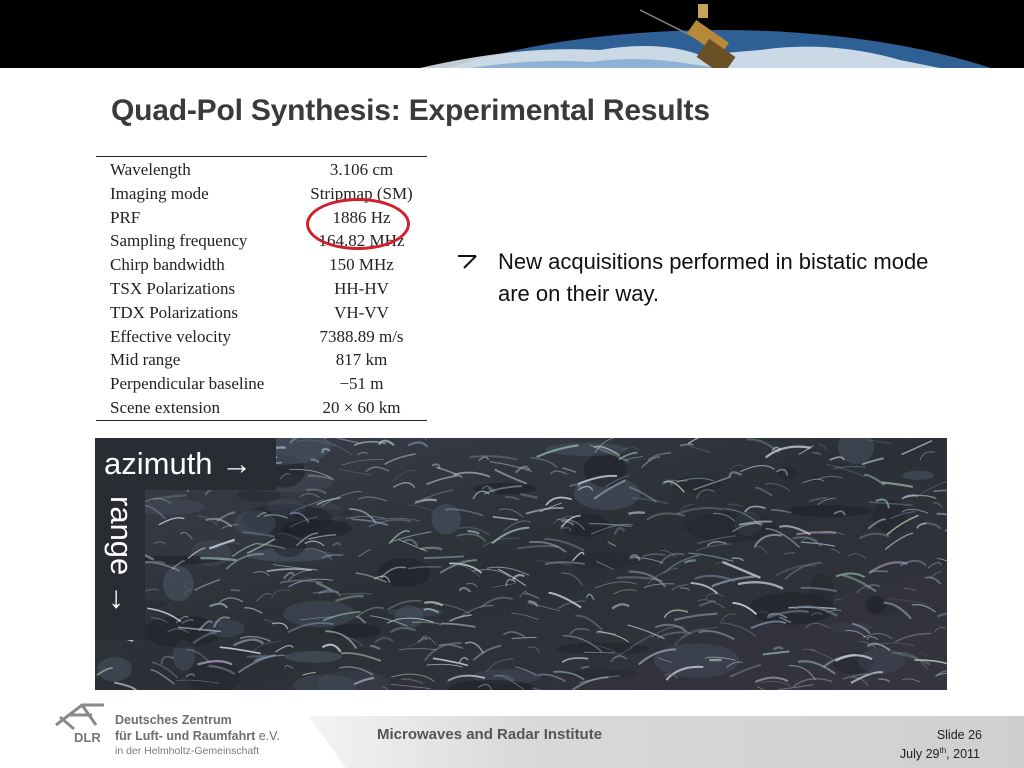 Image resolution: width=1024 pixels, height=768 pixels. Describe the element at coordinates (919, 754) in the screenshot. I see `date-prefix: July 29` at that location.